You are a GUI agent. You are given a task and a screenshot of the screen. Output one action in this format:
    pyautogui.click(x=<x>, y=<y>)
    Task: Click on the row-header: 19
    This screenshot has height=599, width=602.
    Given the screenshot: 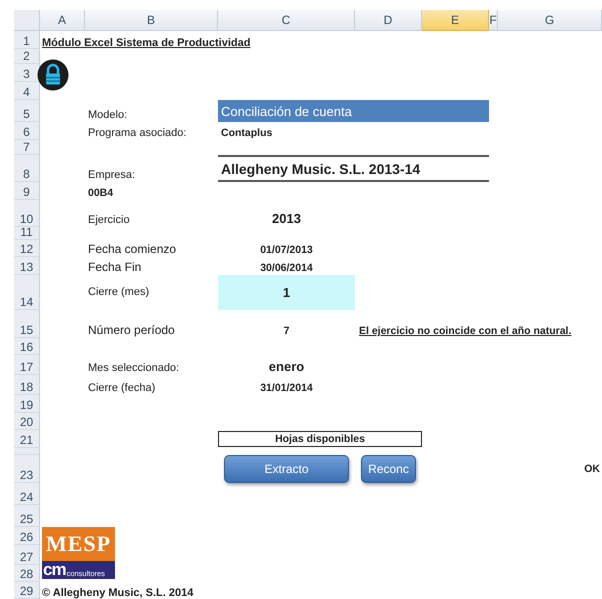 What is the action you would take?
    pyautogui.click(x=27, y=404)
    